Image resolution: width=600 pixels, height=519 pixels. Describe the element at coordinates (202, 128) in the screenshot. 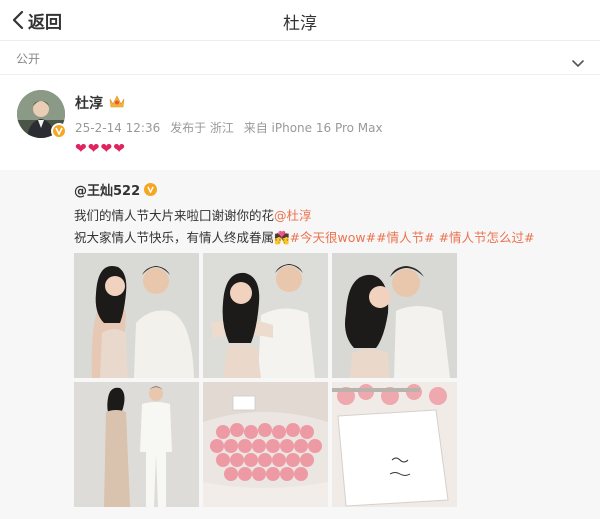

I see `post-location: 发布于 浙江` at that location.